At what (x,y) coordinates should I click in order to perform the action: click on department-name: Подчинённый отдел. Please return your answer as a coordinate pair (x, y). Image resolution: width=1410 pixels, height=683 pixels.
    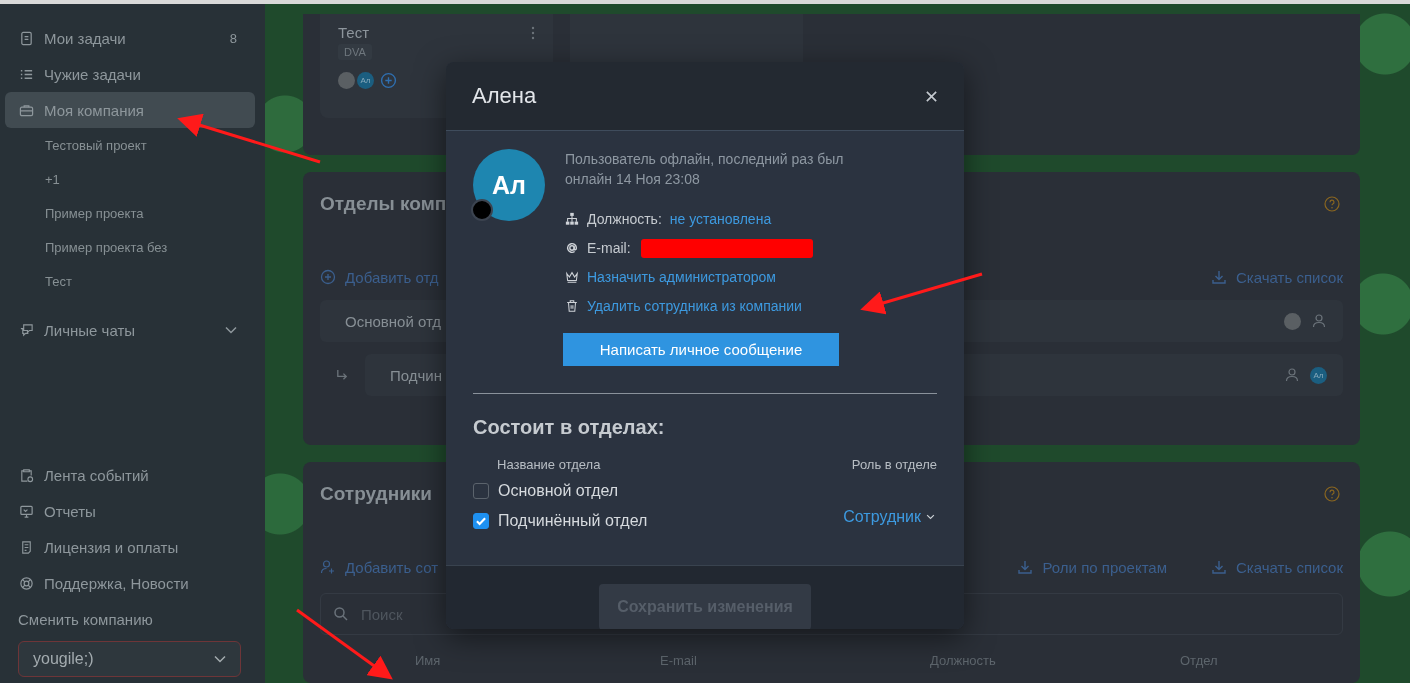
    Looking at the image, I should click on (573, 521).